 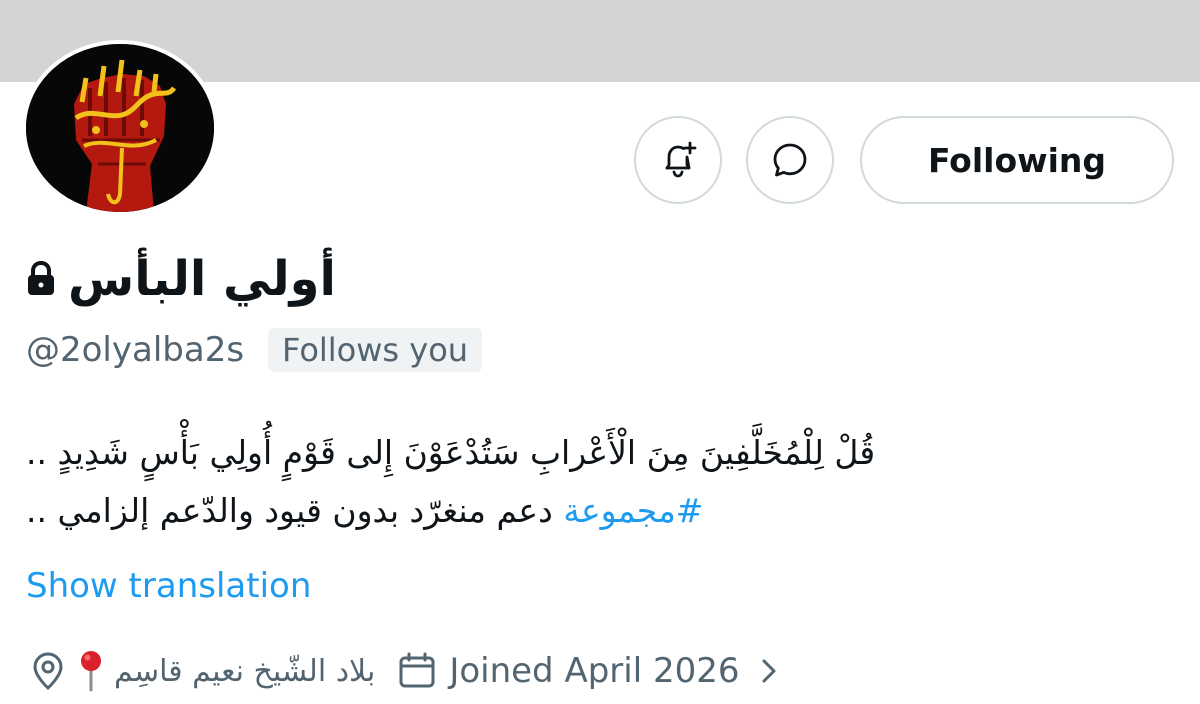 I want to click on profile-meta-row: بلاد الشّيخ نعيم قاسِم Joined April 2026, so click(x=404, y=671).